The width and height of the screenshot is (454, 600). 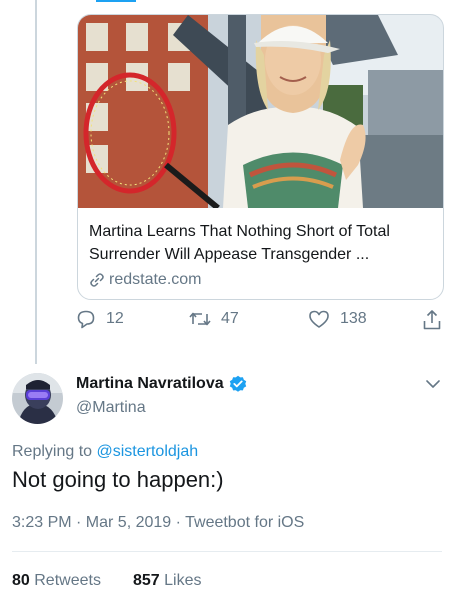 I want to click on like-icon, so click(x=319, y=319).